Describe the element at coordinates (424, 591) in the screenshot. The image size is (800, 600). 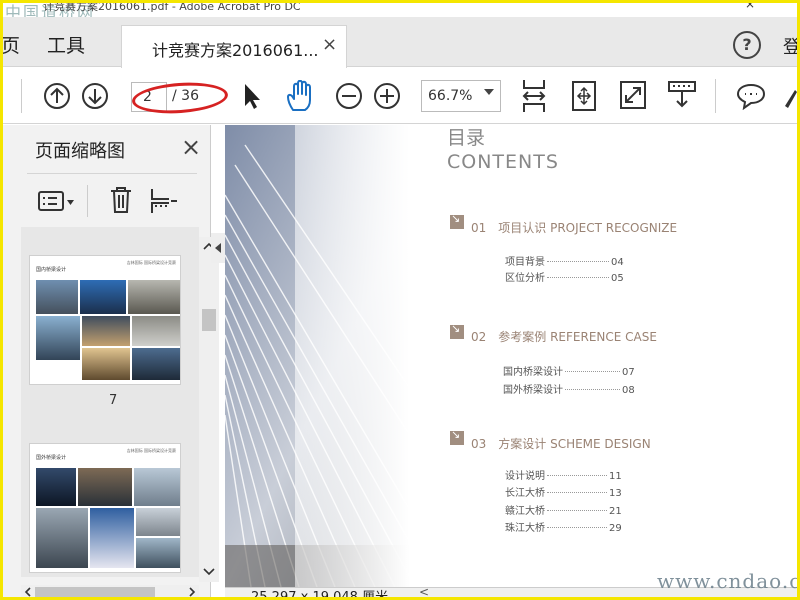
I see `status-scroll-left: <` at that location.